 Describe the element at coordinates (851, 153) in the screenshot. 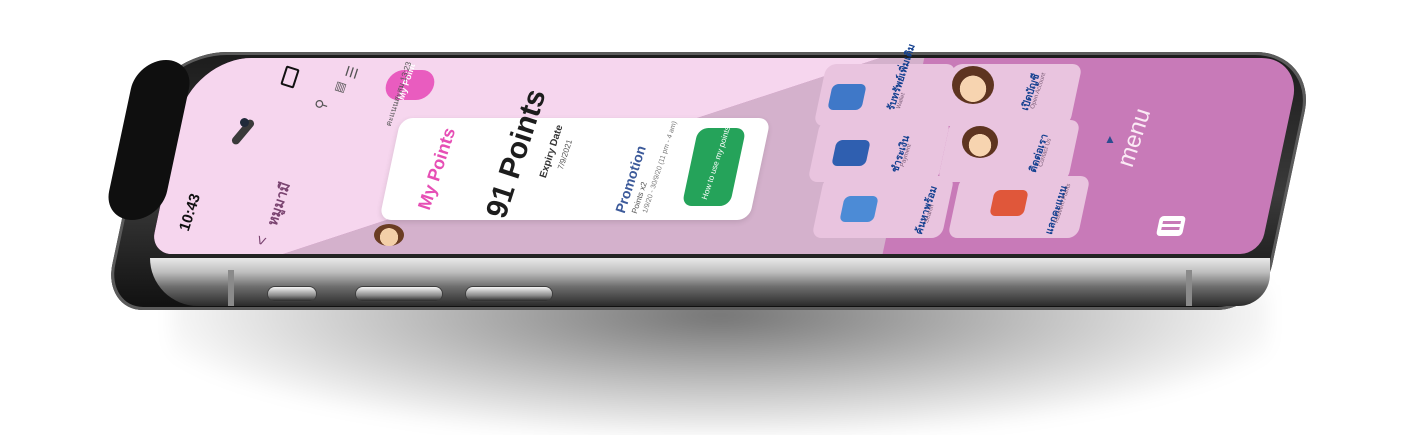

I see `payment-icon` at that location.